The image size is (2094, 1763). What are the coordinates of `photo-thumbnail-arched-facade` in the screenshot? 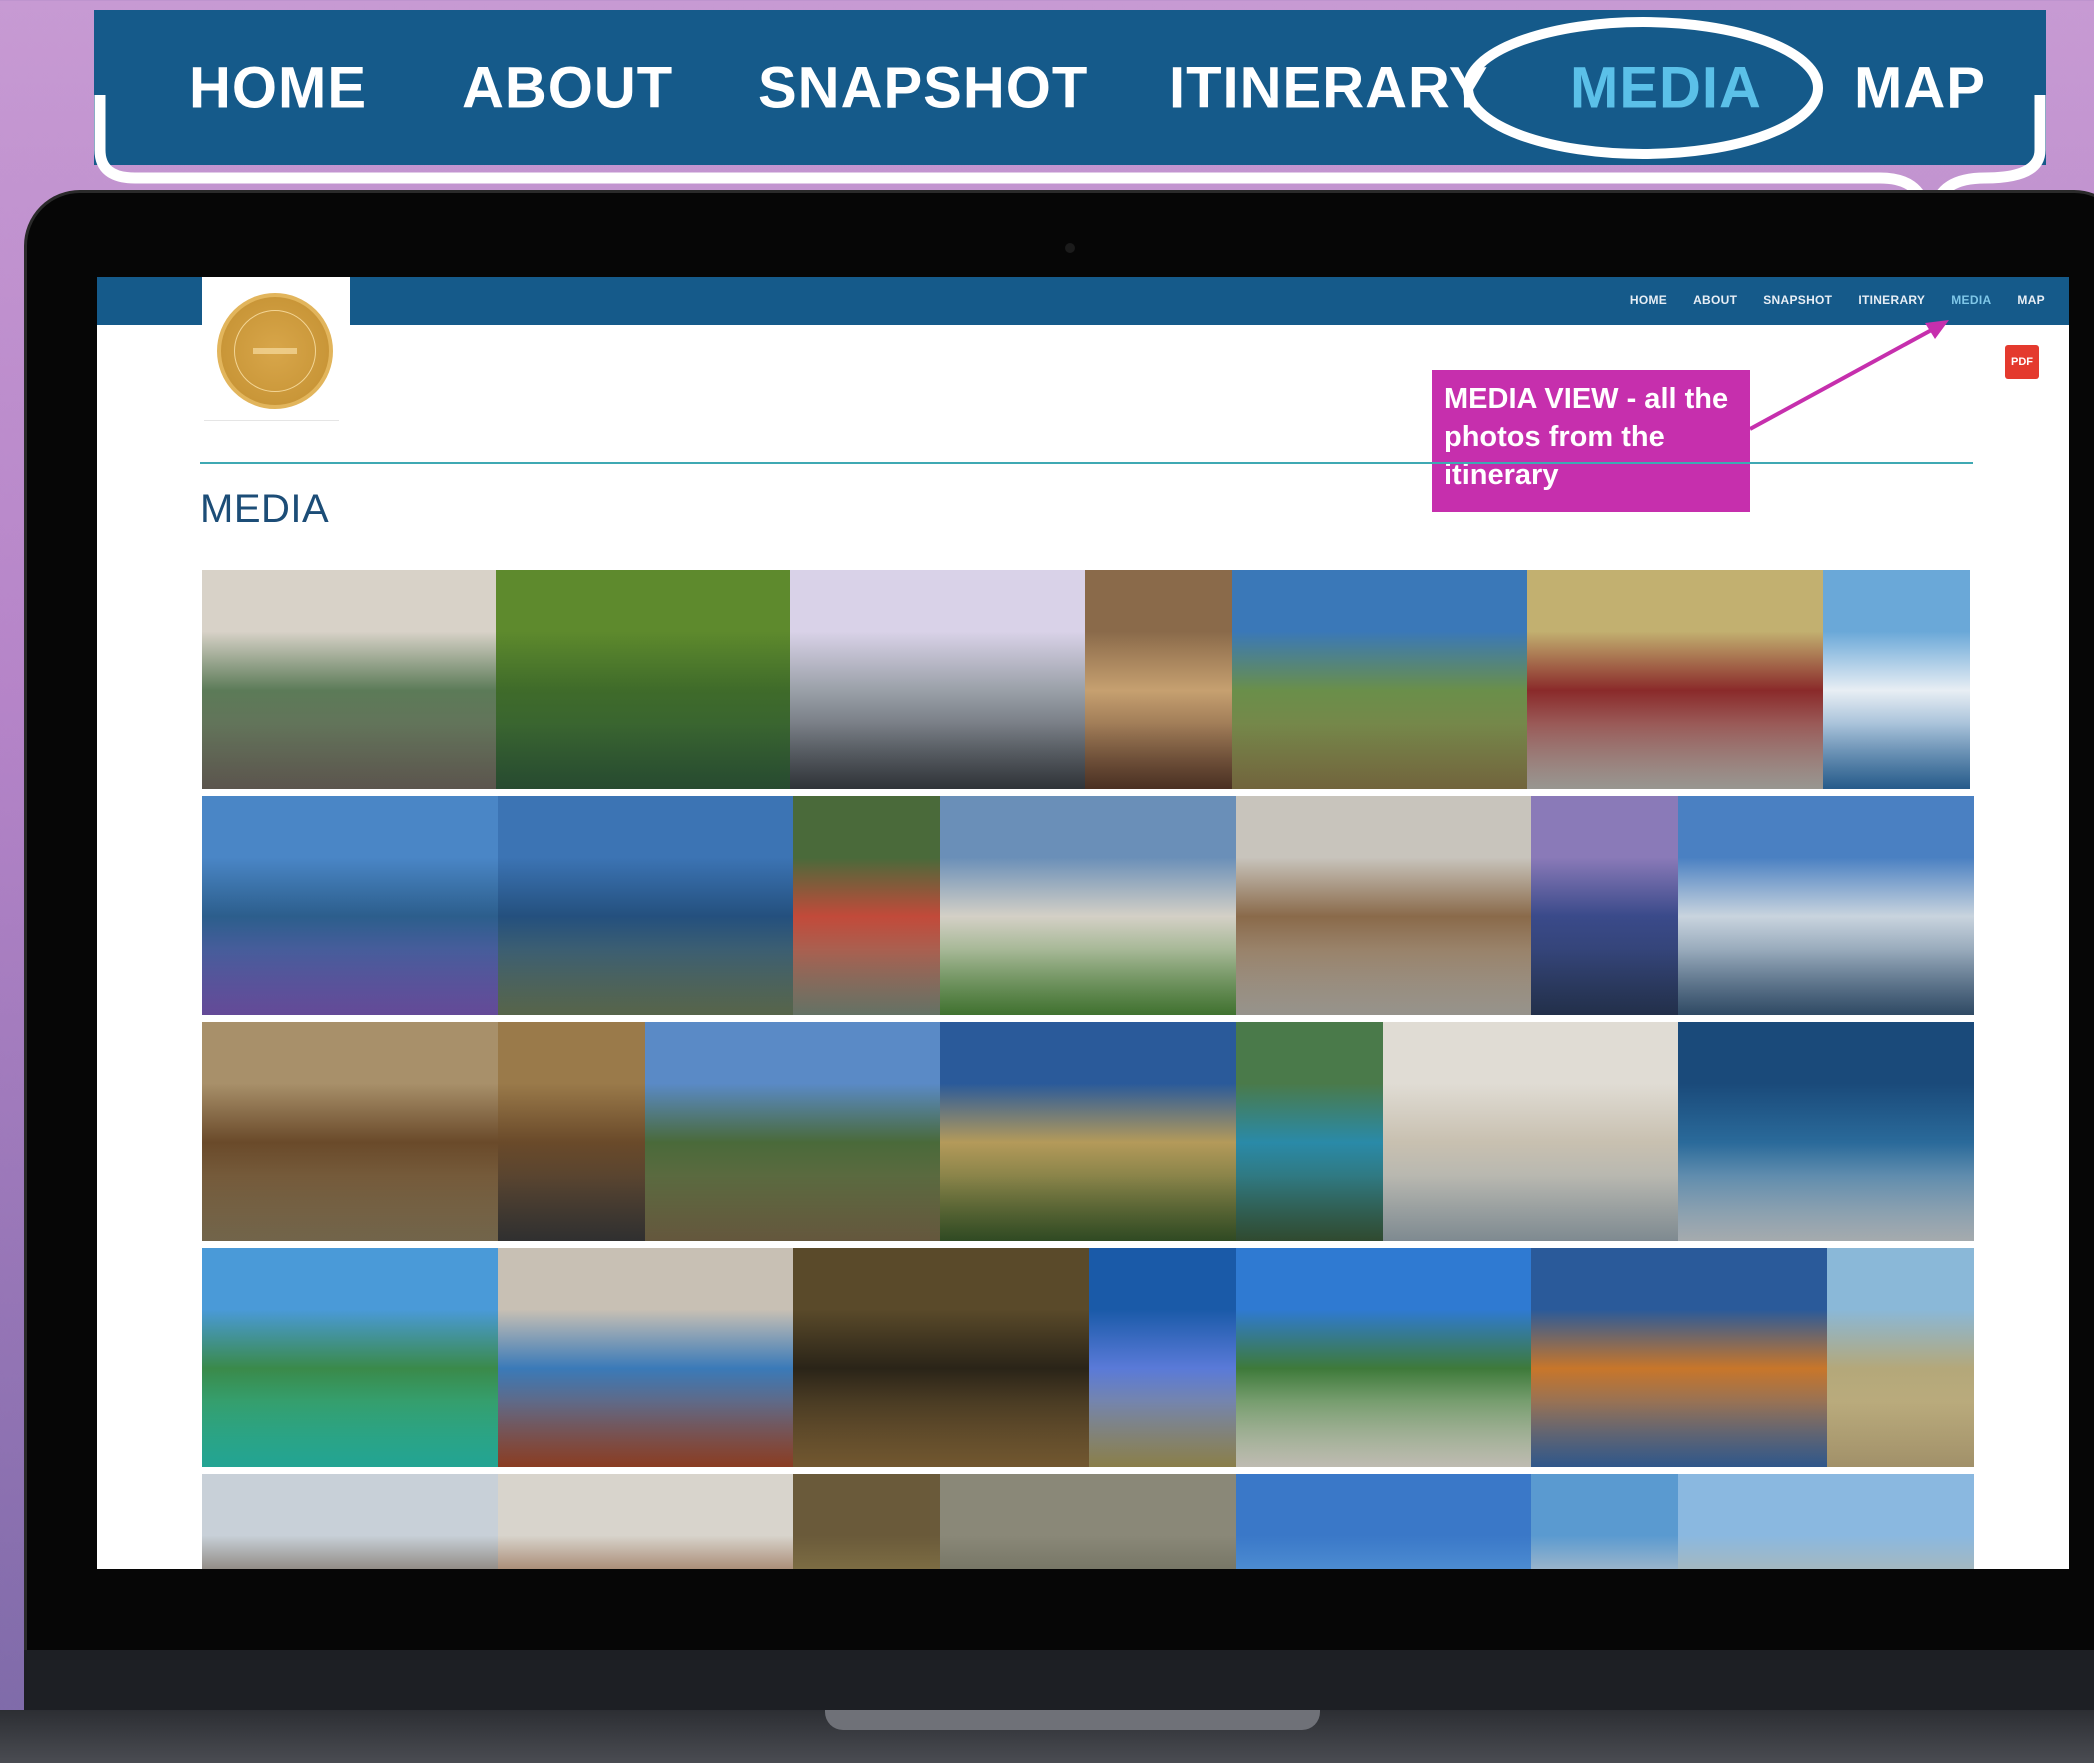 It's located at (571, 1131).